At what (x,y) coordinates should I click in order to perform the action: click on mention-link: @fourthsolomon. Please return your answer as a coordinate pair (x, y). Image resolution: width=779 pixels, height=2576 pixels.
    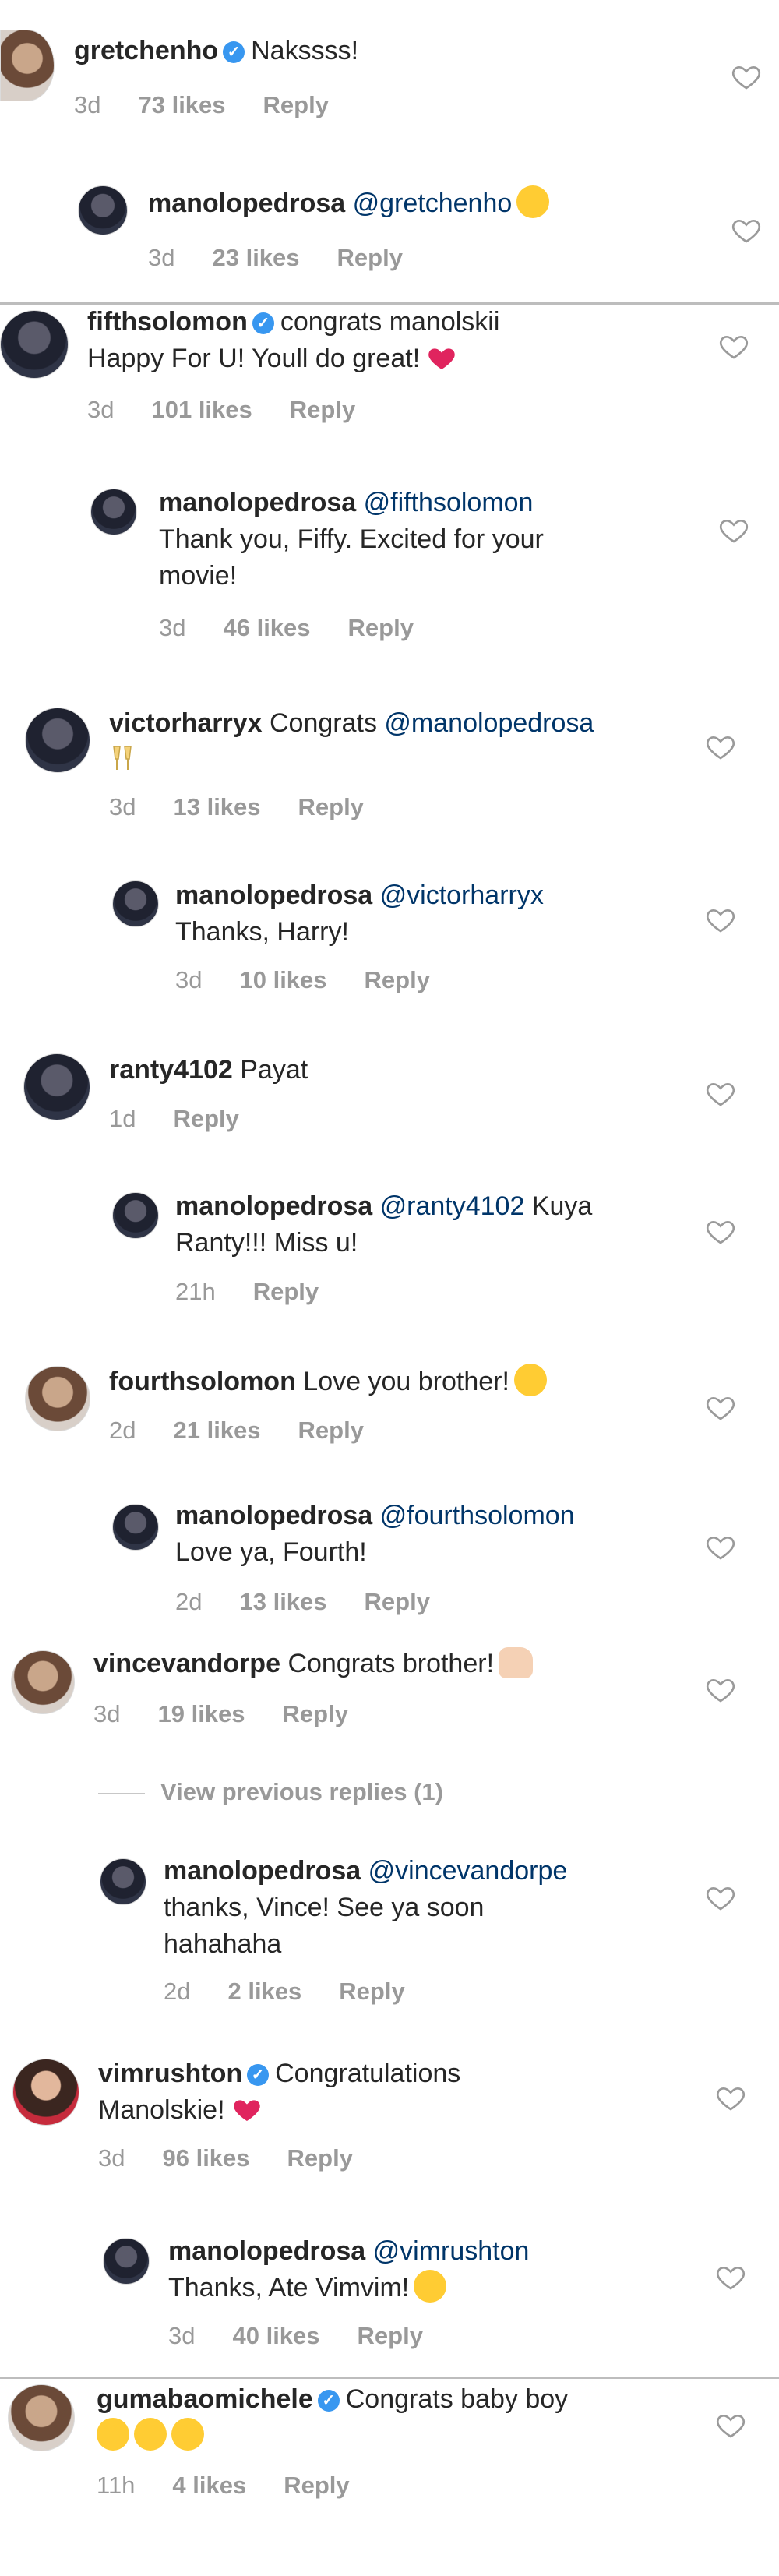
    Looking at the image, I should click on (477, 1515).